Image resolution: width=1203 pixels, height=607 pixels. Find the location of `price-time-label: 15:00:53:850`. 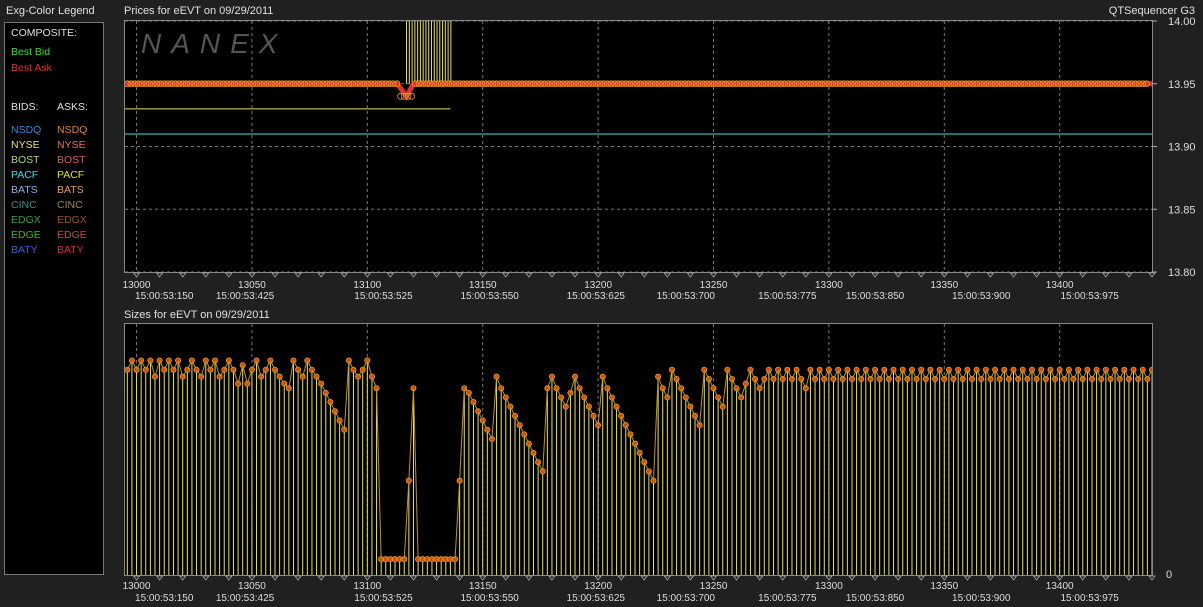

price-time-label: 15:00:53:850 is located at coordinates (875, 296).